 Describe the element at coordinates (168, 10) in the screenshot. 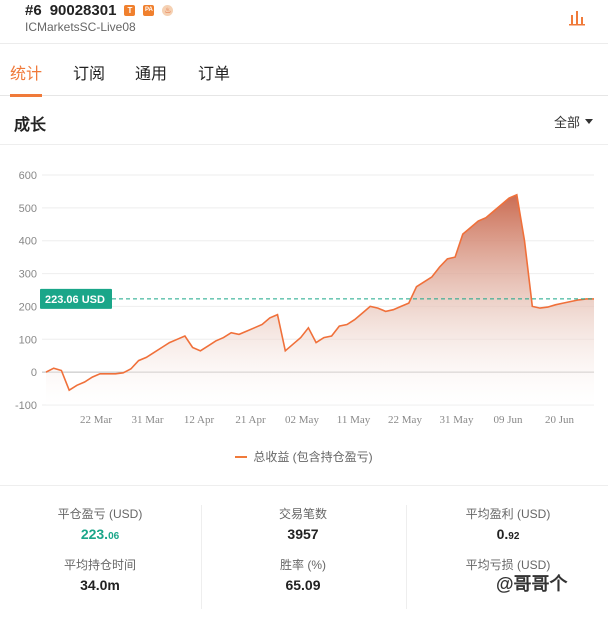

I see `fire-badge-icon: ♨` at that location.